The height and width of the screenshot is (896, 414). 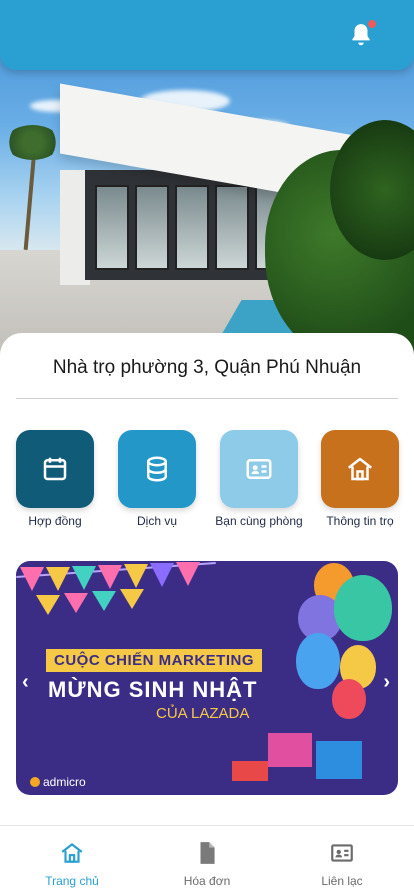 I want to click on quick-action-services: Dịch vụ, so click(x=157, y=479).